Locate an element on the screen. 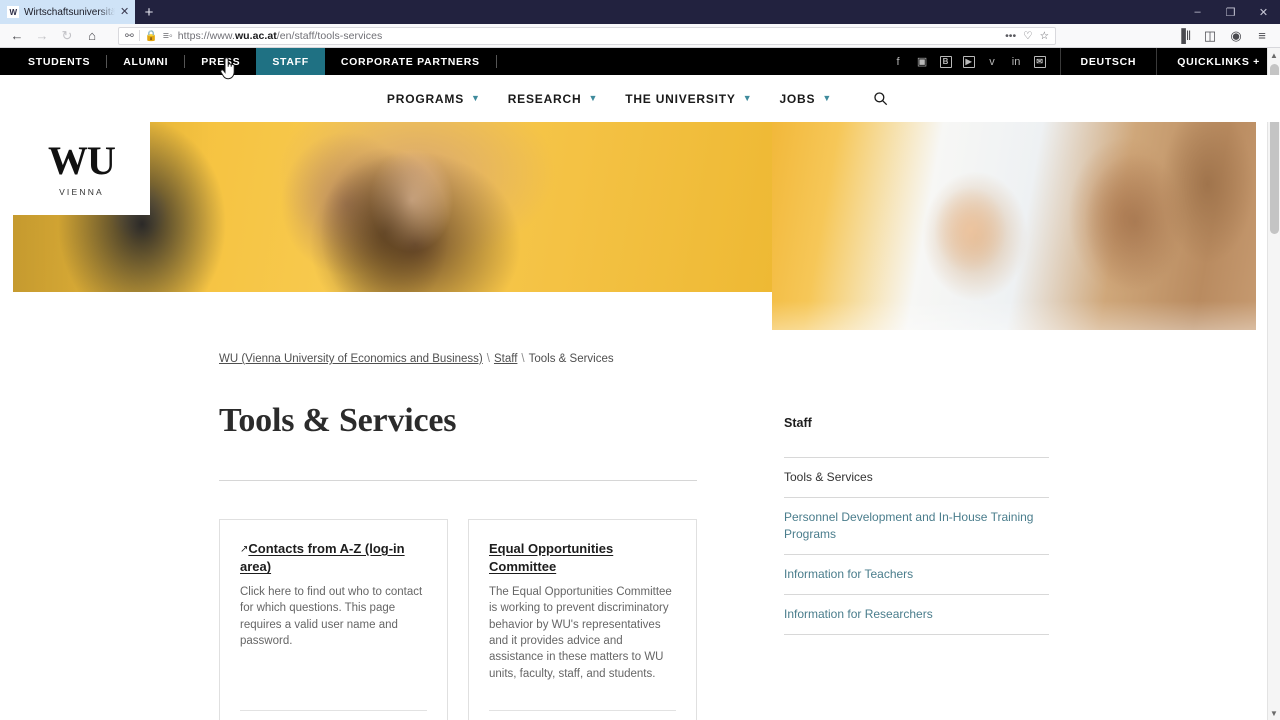  card-title: ↗Contacts from A-Z (log-in area) is located at coordinates (333, 558).